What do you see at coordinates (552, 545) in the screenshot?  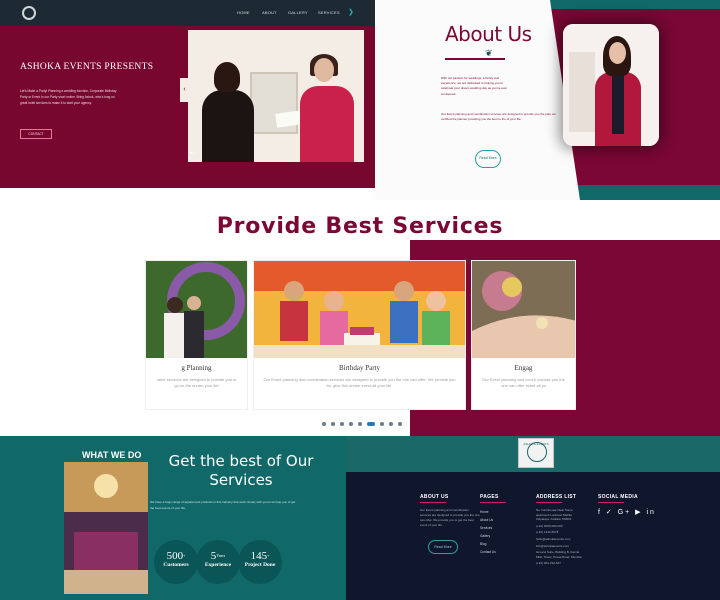 I see `address-row: info@ashokaevents.com` at bounding box center [552, 545].